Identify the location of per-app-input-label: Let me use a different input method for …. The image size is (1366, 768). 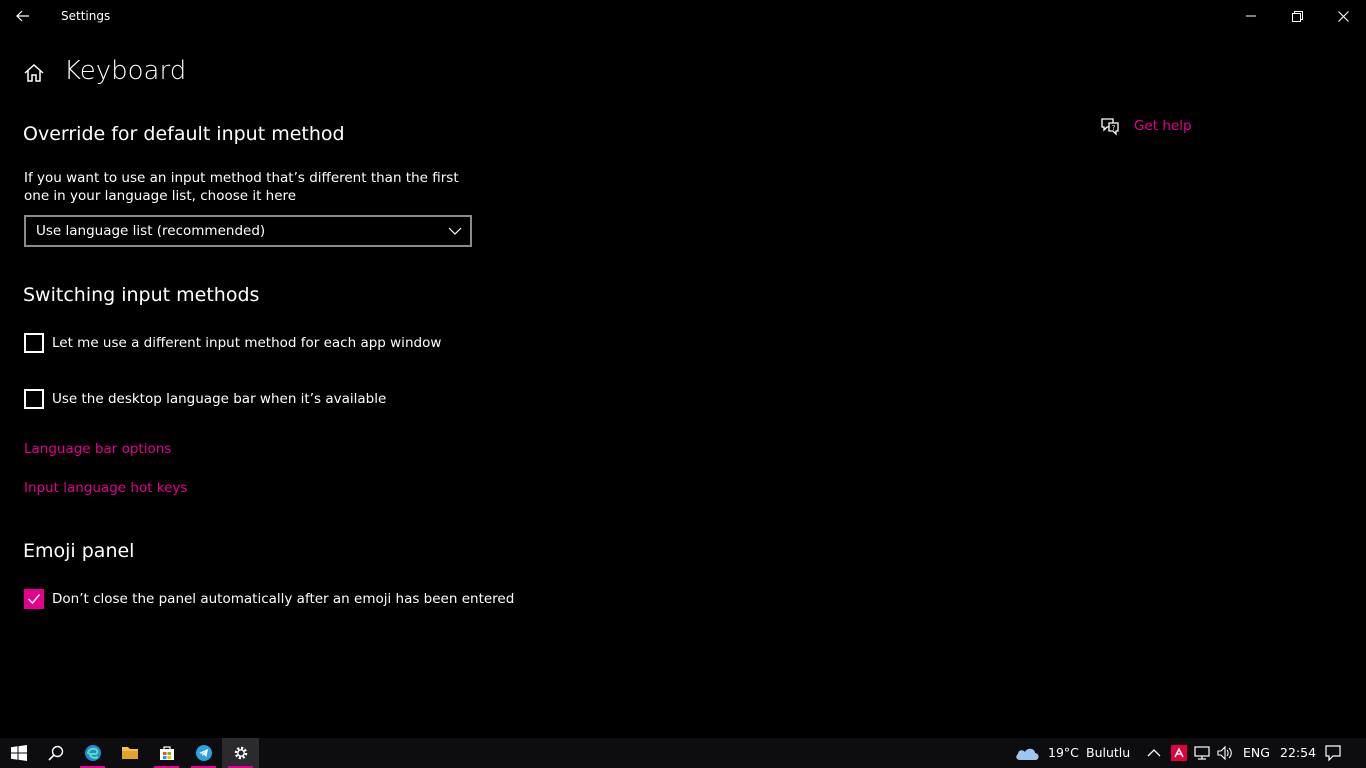
(247, 343).